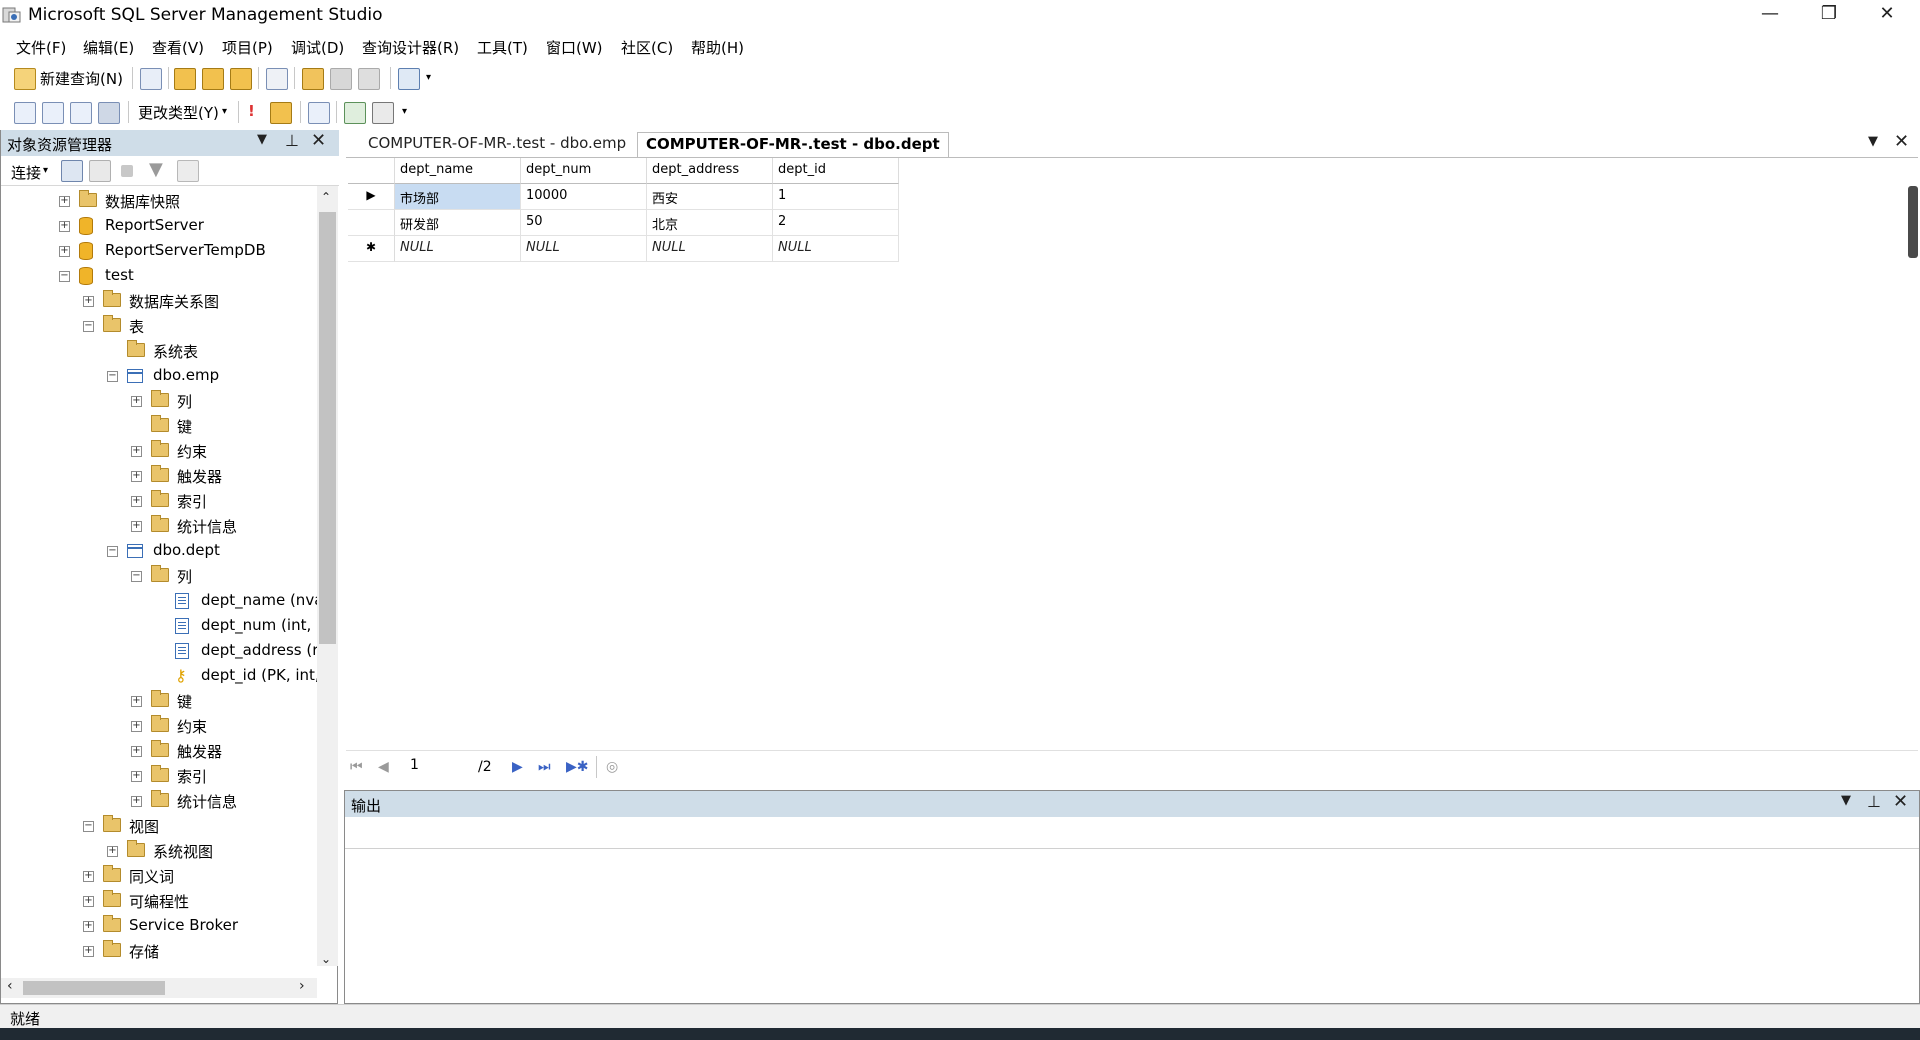  What do you see at coordinates (341, 79) in the screenshot?
I see `save-icon` at bounding box center [341, 79].